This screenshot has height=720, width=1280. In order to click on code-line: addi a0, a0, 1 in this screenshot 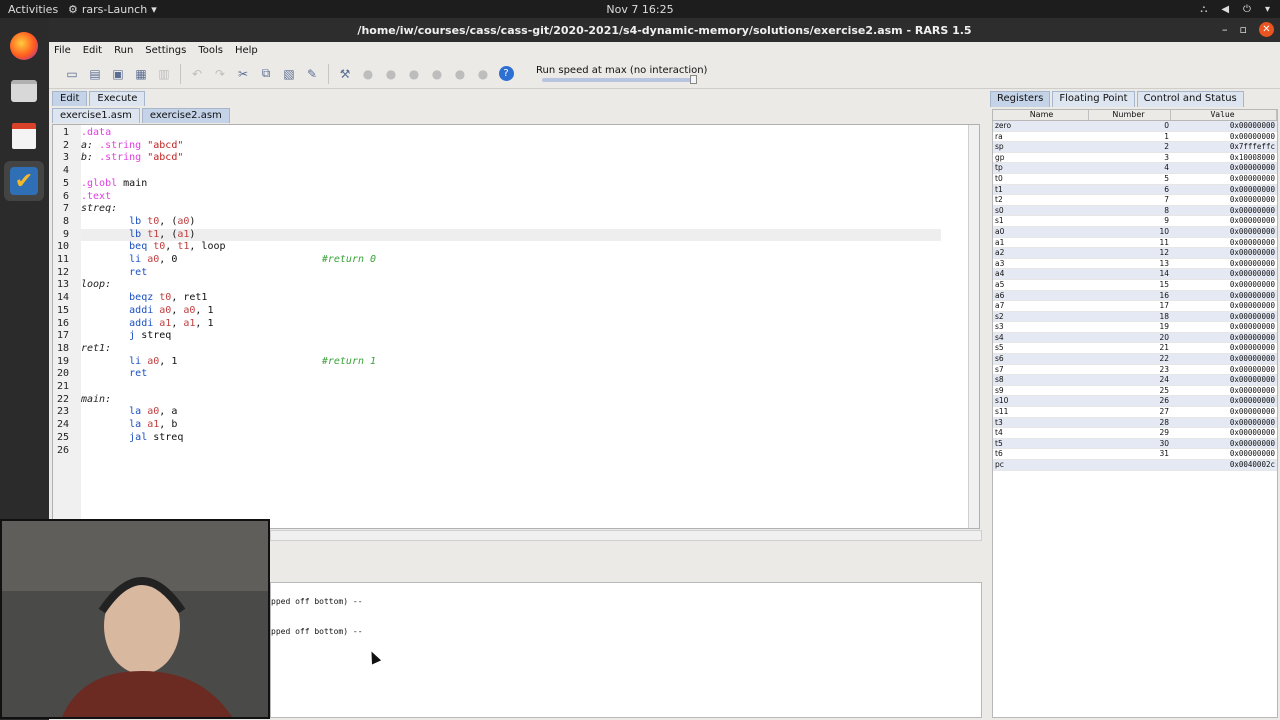, I will do `click(511, 311)`.